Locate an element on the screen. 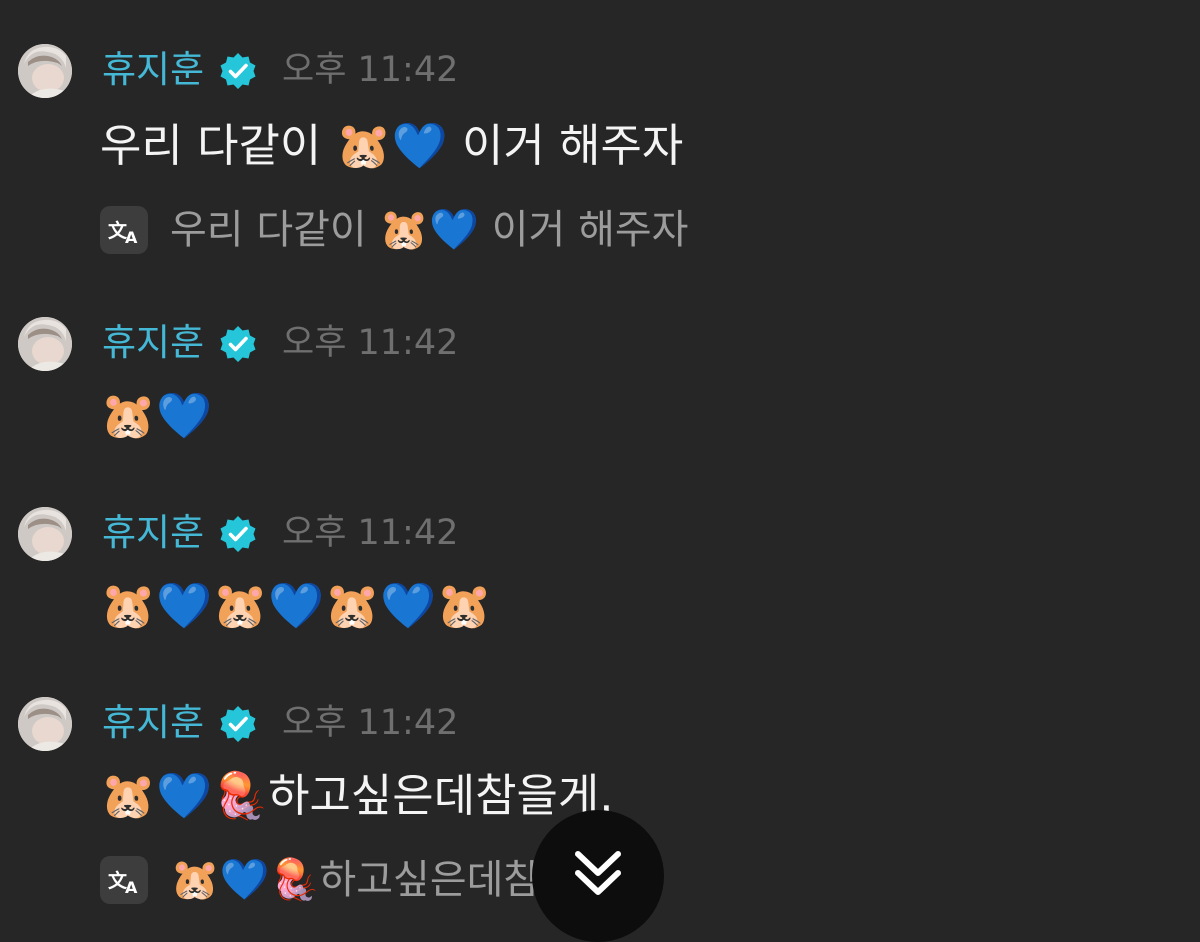  message-text: 🐹💙🪼하고싶은데참을게. is located at coordinates (357, 795).